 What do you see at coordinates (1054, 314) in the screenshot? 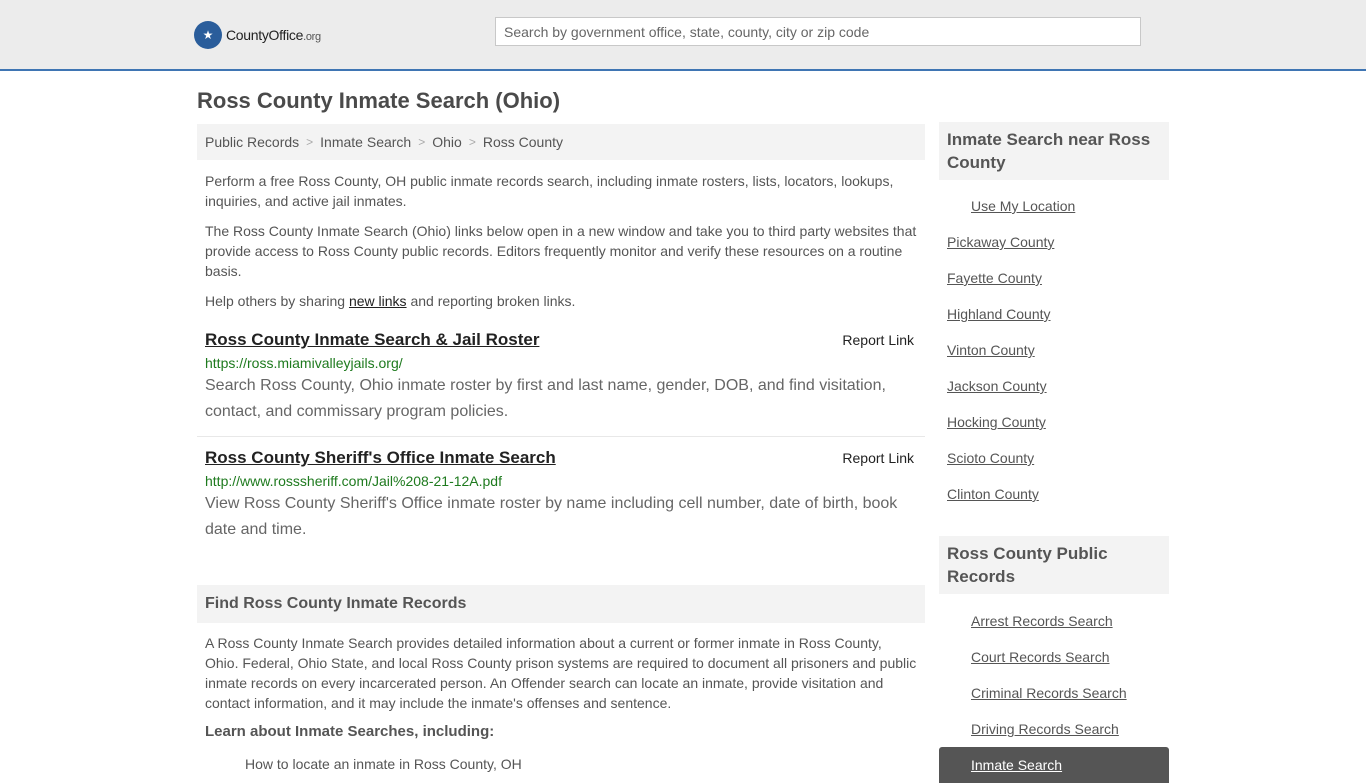
I see `list-item: Highland County` at bounding box center [1054, 314].